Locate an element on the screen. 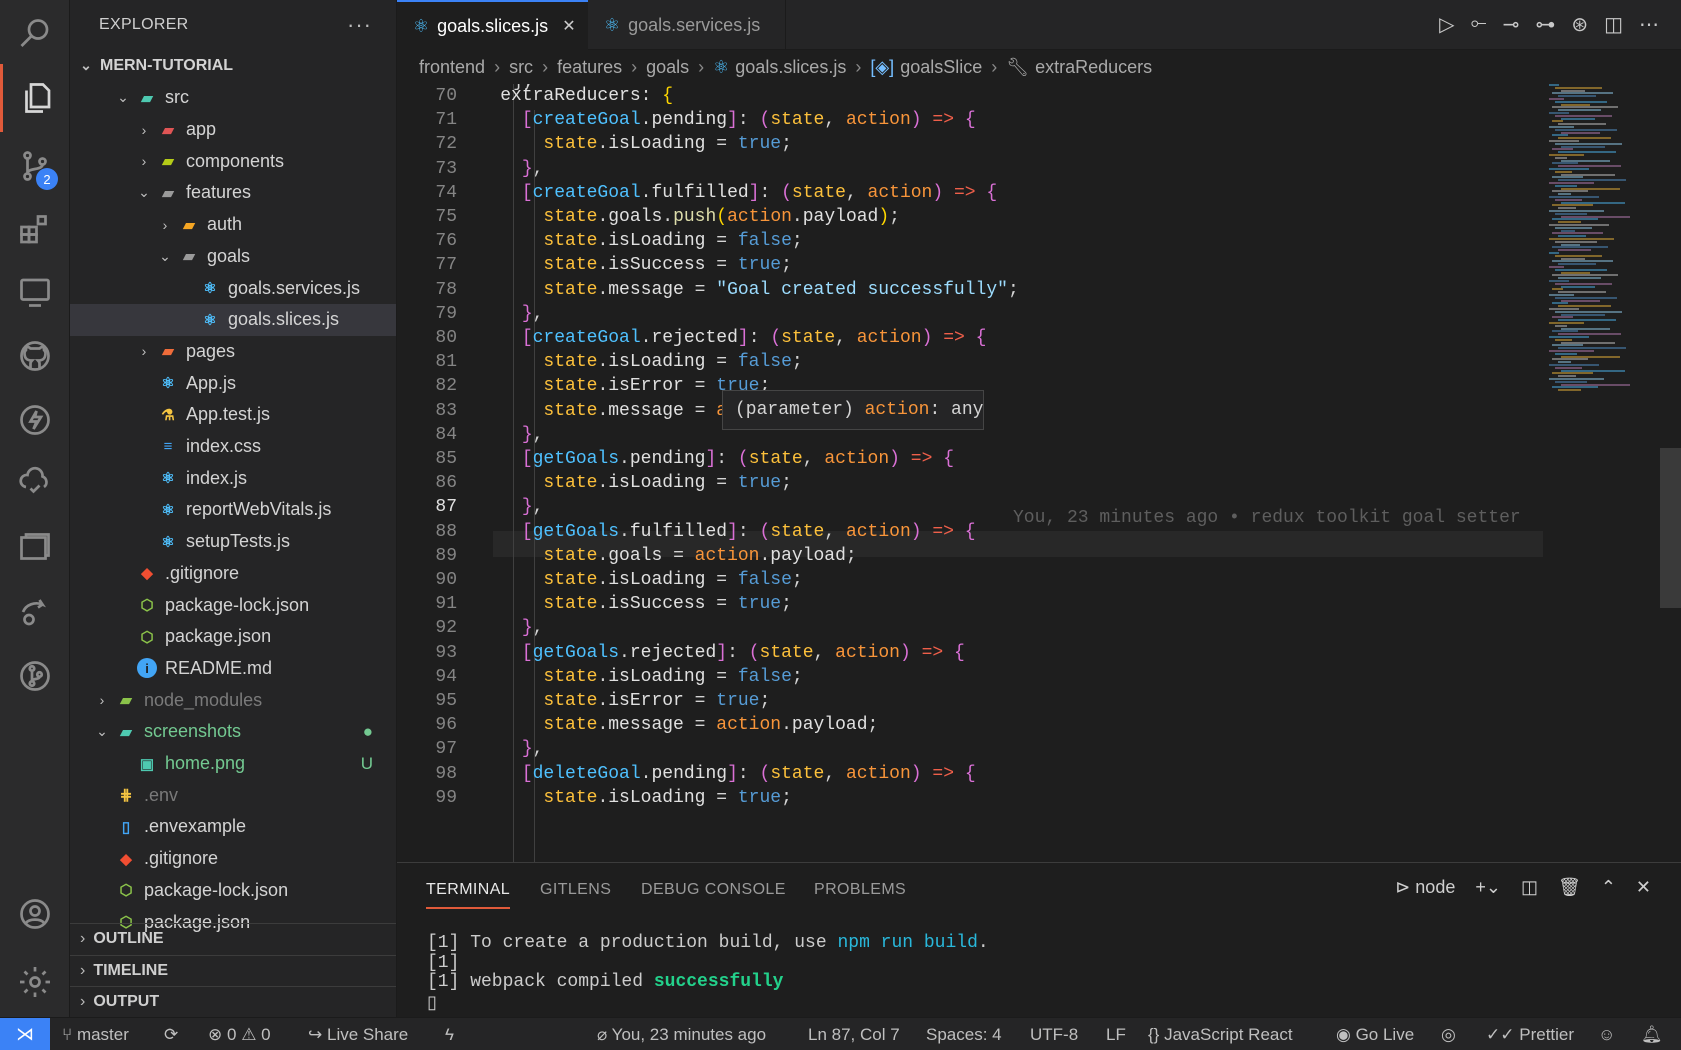 This screenshot has width=1681, height=1050. close-icon: ✕ is located at coordinates (568, 26).